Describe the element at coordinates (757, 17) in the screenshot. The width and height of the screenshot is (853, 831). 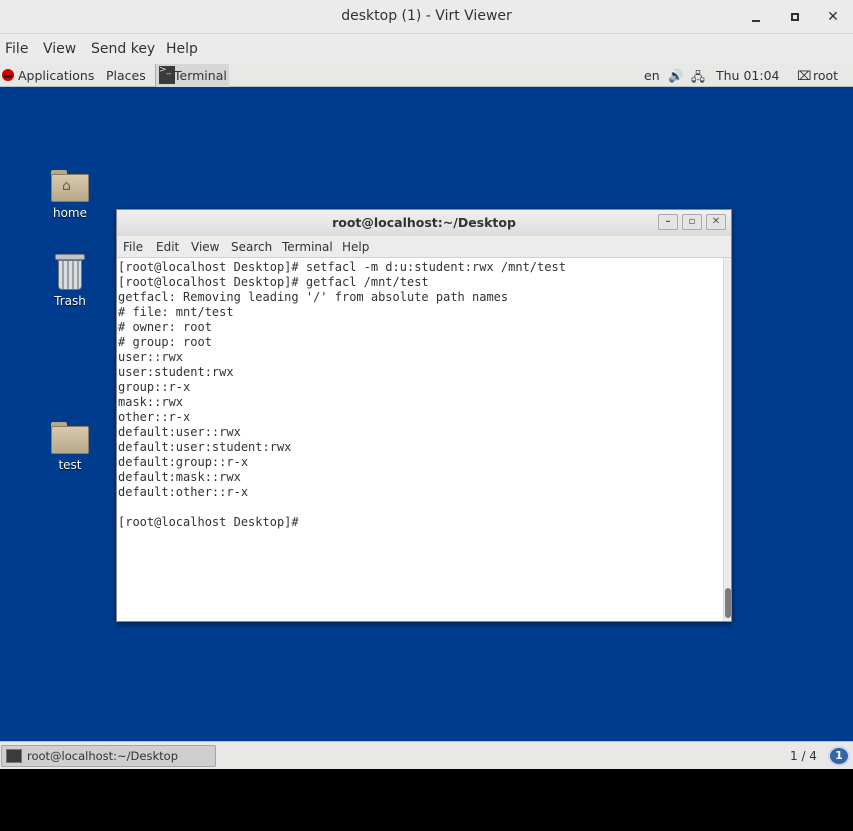
I see `minimize-button` at that location.